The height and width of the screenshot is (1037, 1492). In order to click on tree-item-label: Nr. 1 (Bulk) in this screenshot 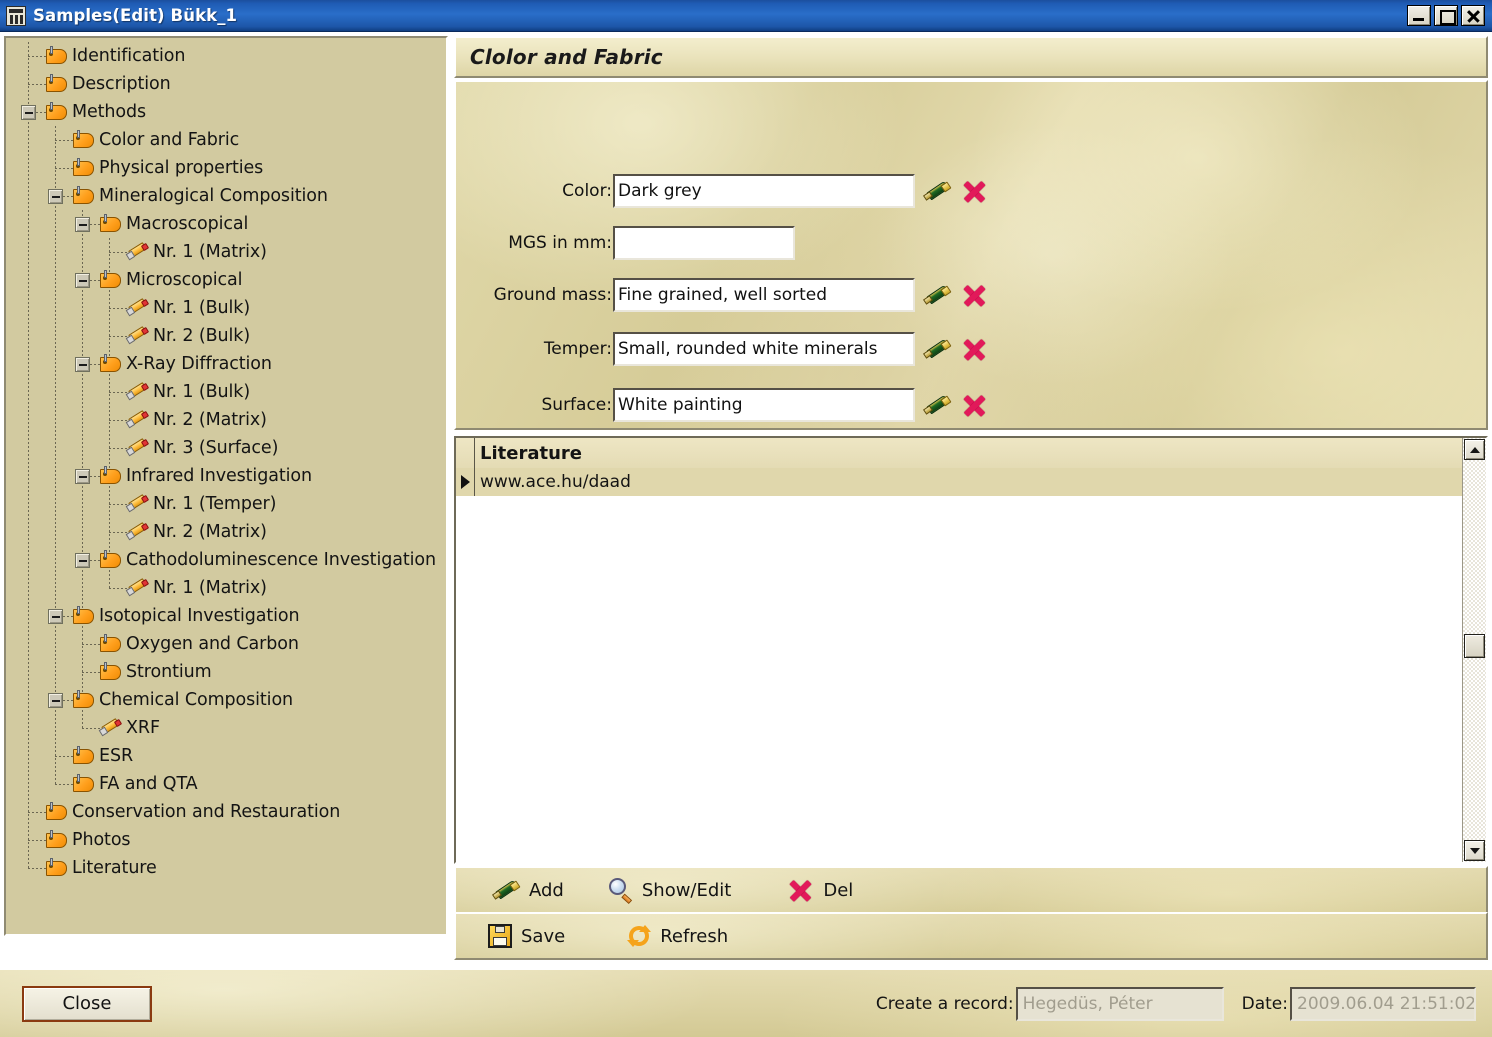, I will do `click(202, 392)`.